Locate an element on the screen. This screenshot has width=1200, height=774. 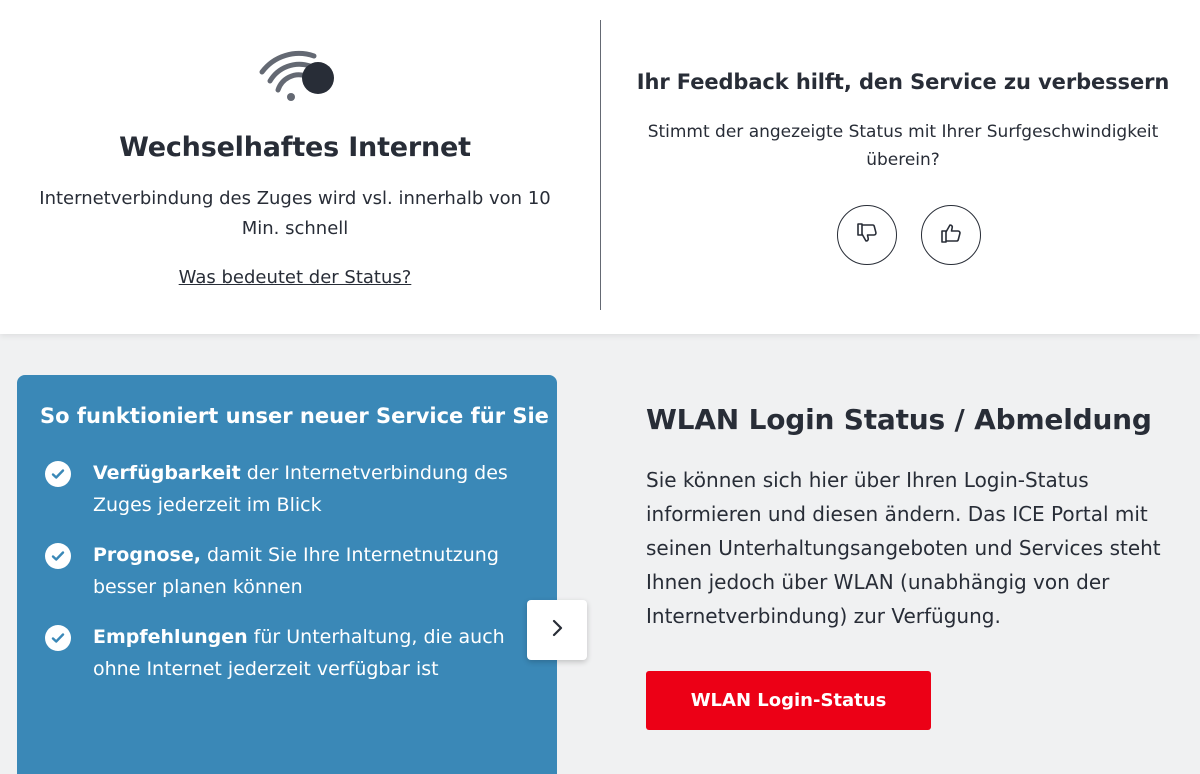
feature-bold: Prognose, is located at coordinates (147, 555).